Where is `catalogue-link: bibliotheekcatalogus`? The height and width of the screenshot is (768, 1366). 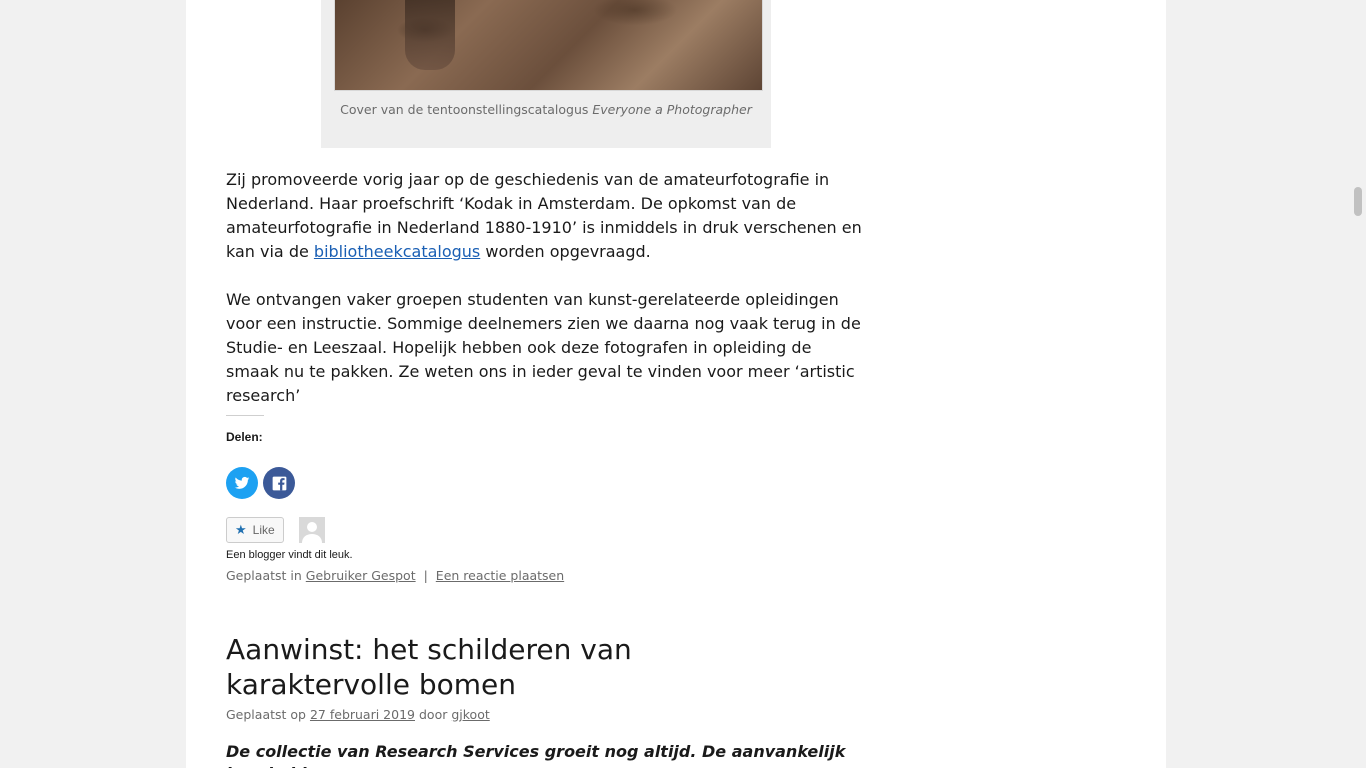 catalogue-link: bibliotheekcatalogus is located at coordinates (397, 251).